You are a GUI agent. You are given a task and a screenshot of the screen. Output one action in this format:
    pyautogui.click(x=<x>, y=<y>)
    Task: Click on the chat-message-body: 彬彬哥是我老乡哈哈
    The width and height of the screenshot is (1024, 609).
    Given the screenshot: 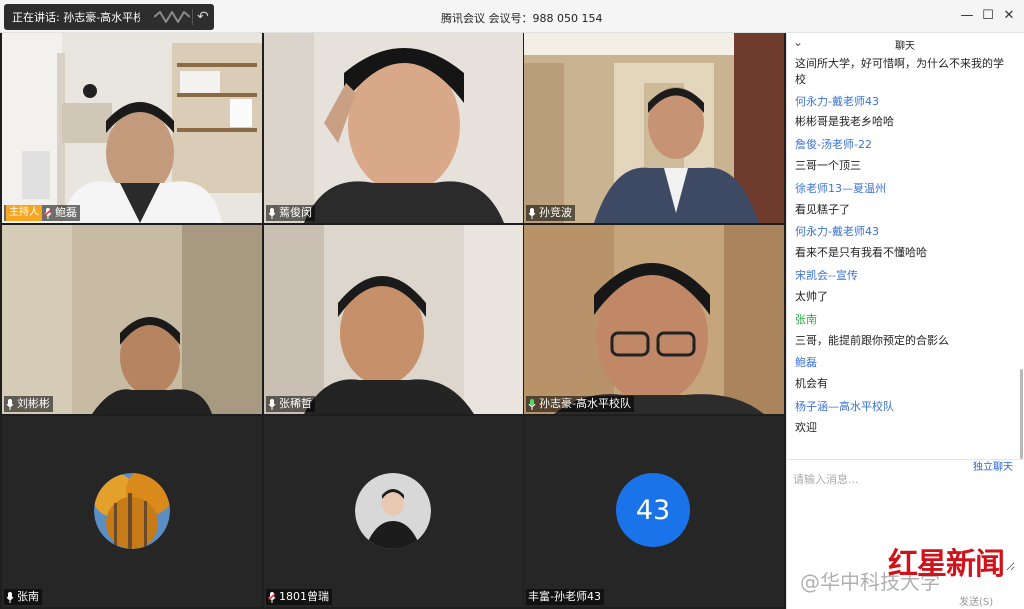 What is the action you would take?
    pyautogui.click(x=844, y=121)
    